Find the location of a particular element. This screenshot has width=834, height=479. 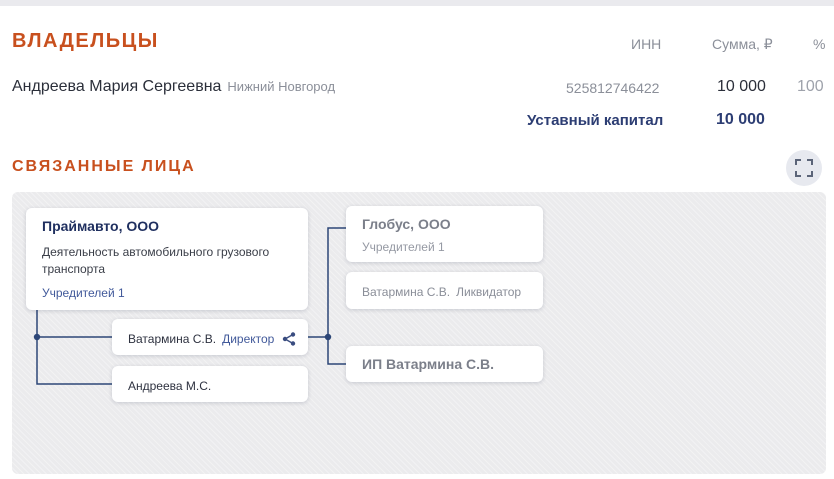

capital-value: 10 000 is located at coordinates (740, 119).